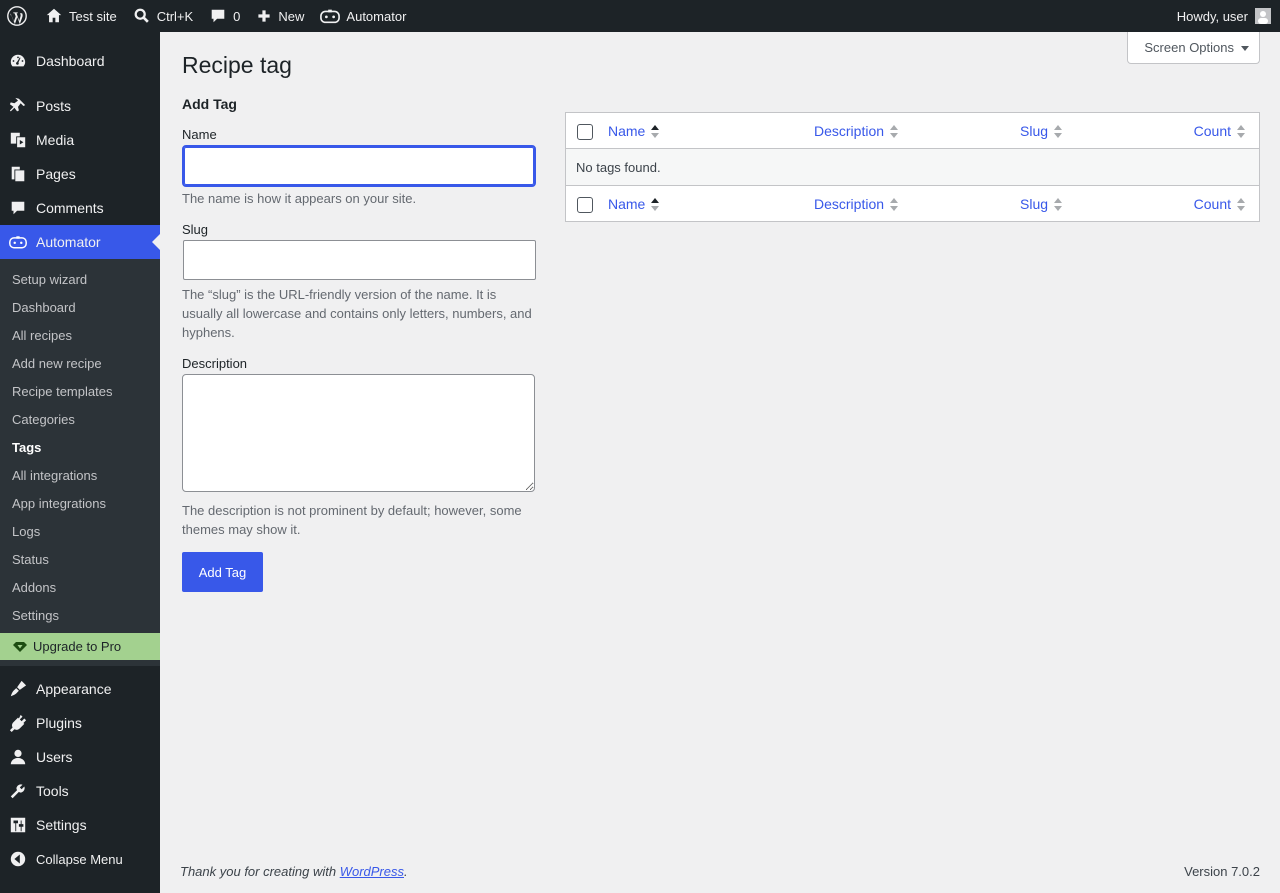  Describe the element at coordinates (80, 646) in the screenshot. I see `upgrade-to-pro-link: Upgrade to Pro` at that location.